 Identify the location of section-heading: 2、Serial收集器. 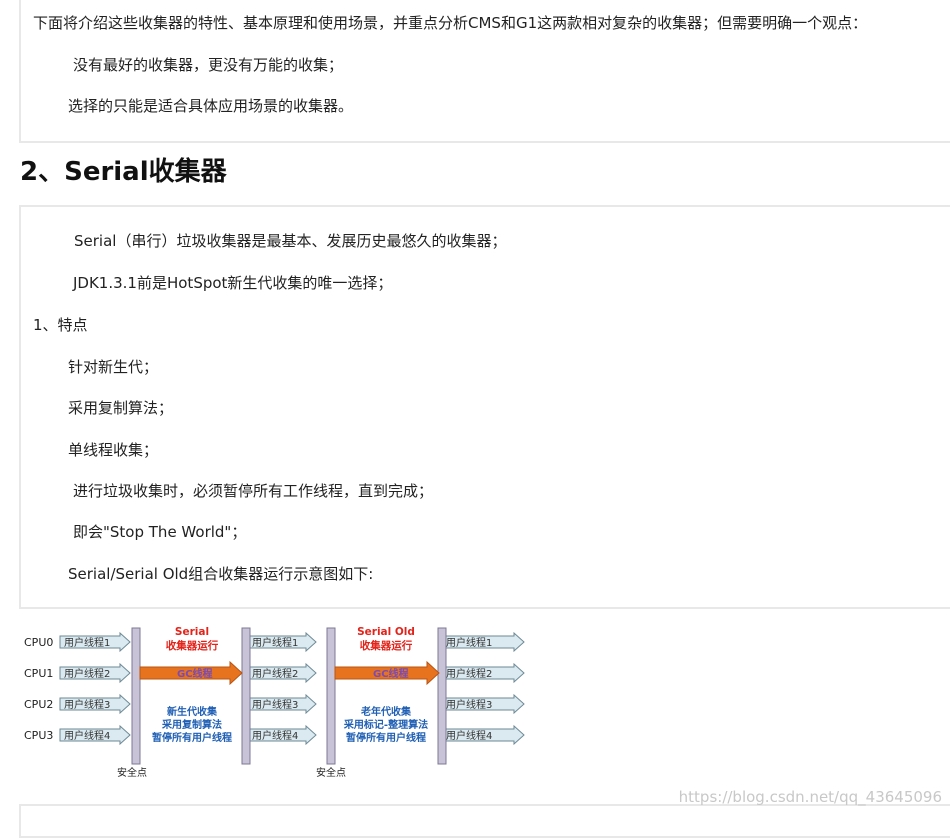
(123, 172).